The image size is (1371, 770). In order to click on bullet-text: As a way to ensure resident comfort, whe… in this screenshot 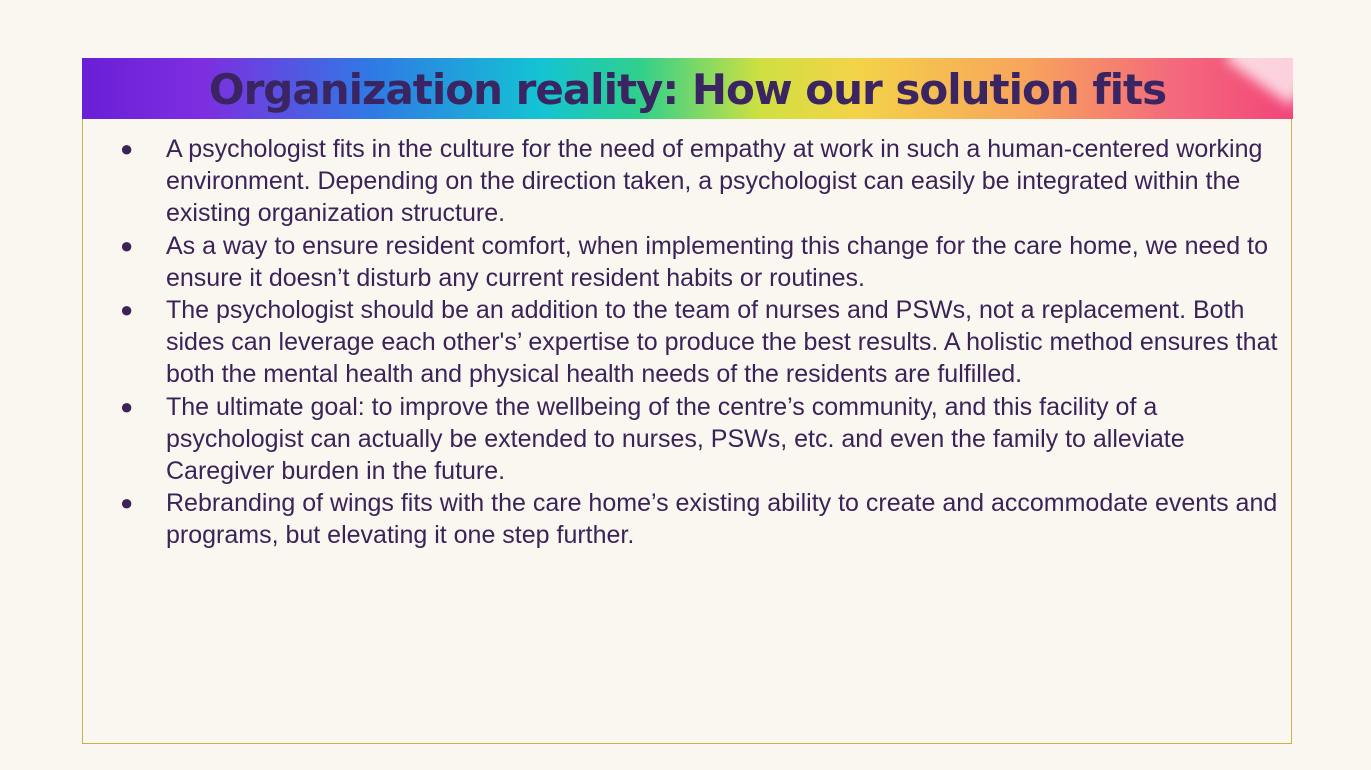, I will do `click(717, 261)`.